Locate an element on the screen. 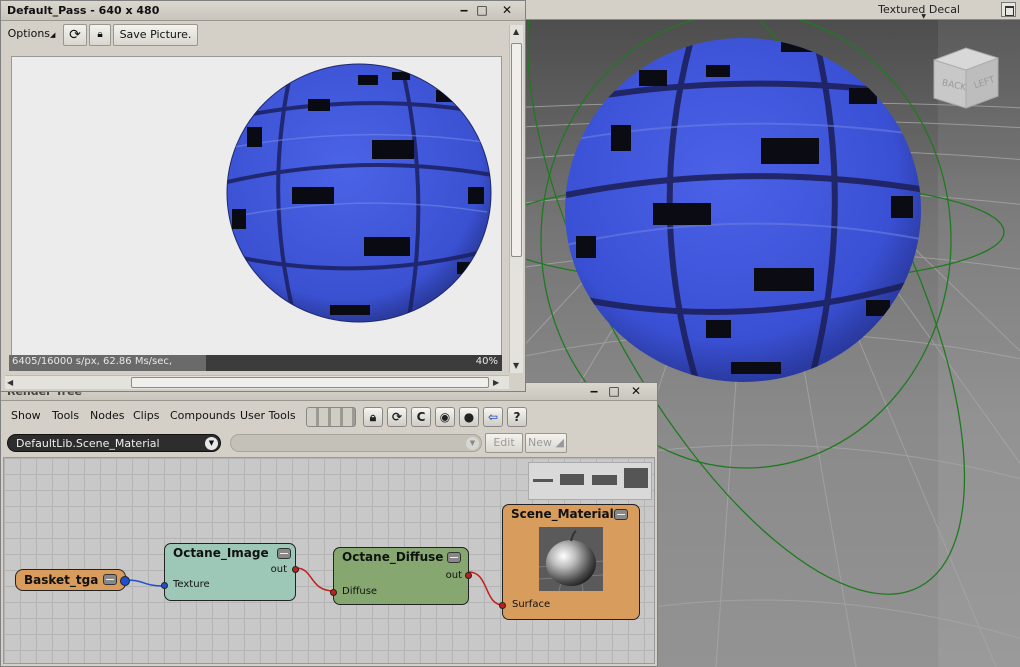 The height and width of the screenshot is (667, 1020). node-image-title: Octane_Image is located at coordinates (221, 553).